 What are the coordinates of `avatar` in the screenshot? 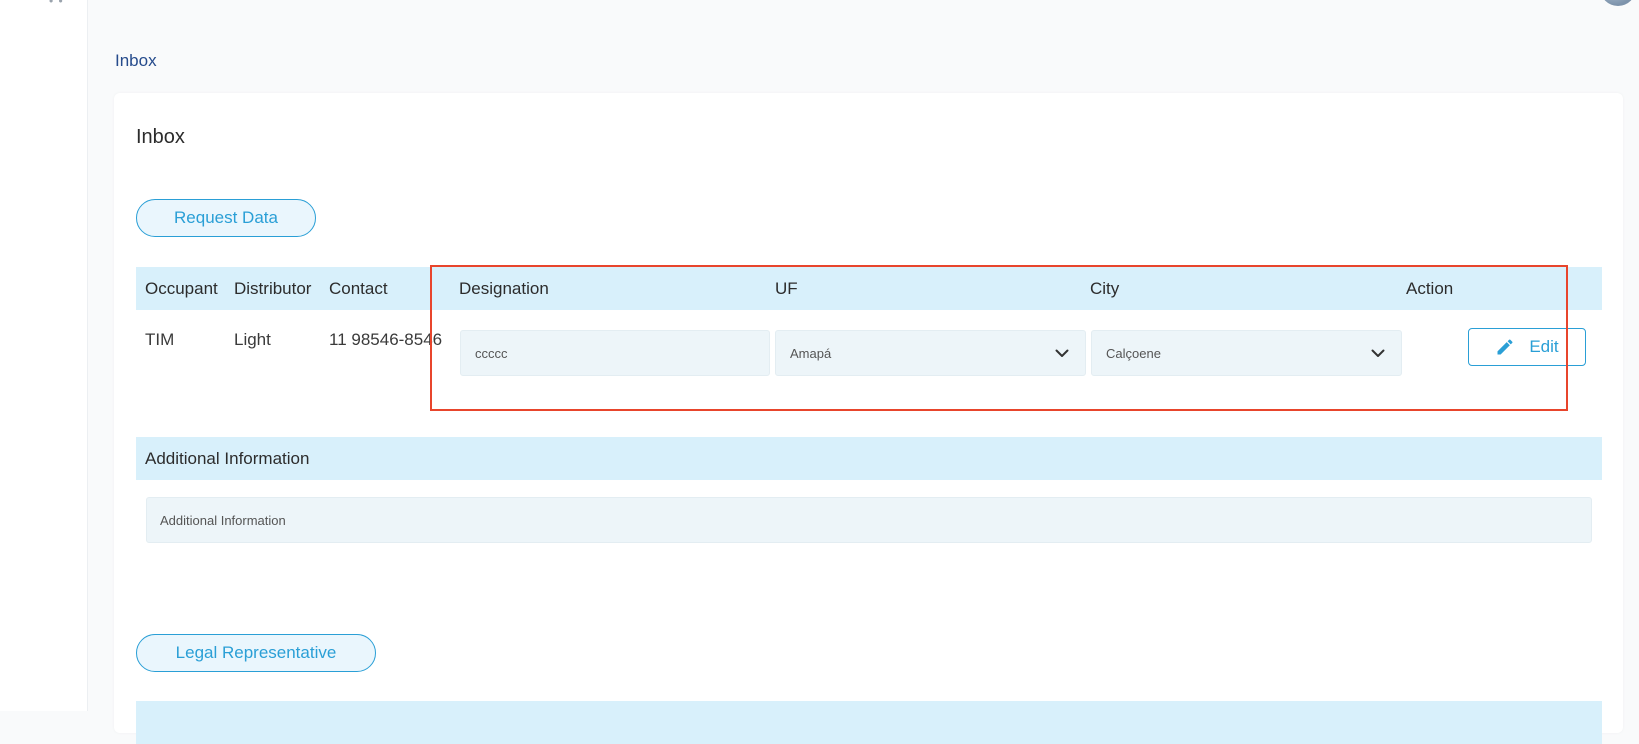 It's located at (1618, 3).